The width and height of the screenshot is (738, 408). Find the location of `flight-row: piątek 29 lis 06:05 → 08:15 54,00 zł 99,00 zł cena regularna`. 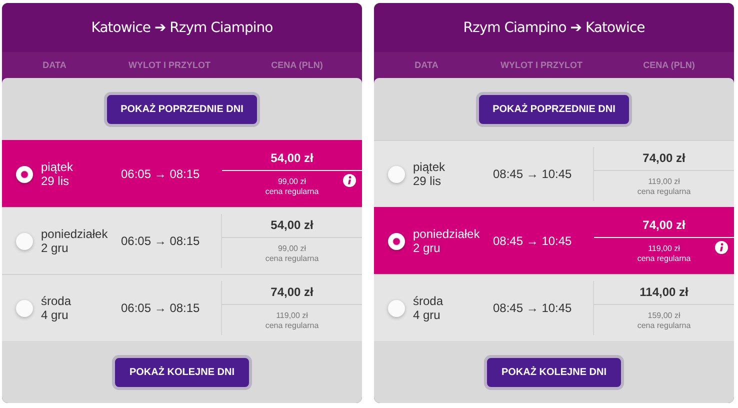

flight-row: piątek 29 lis 06:05 → 08:15 54,00 zł 99,00 zł cena regularna is located at coordinates (182, 173).